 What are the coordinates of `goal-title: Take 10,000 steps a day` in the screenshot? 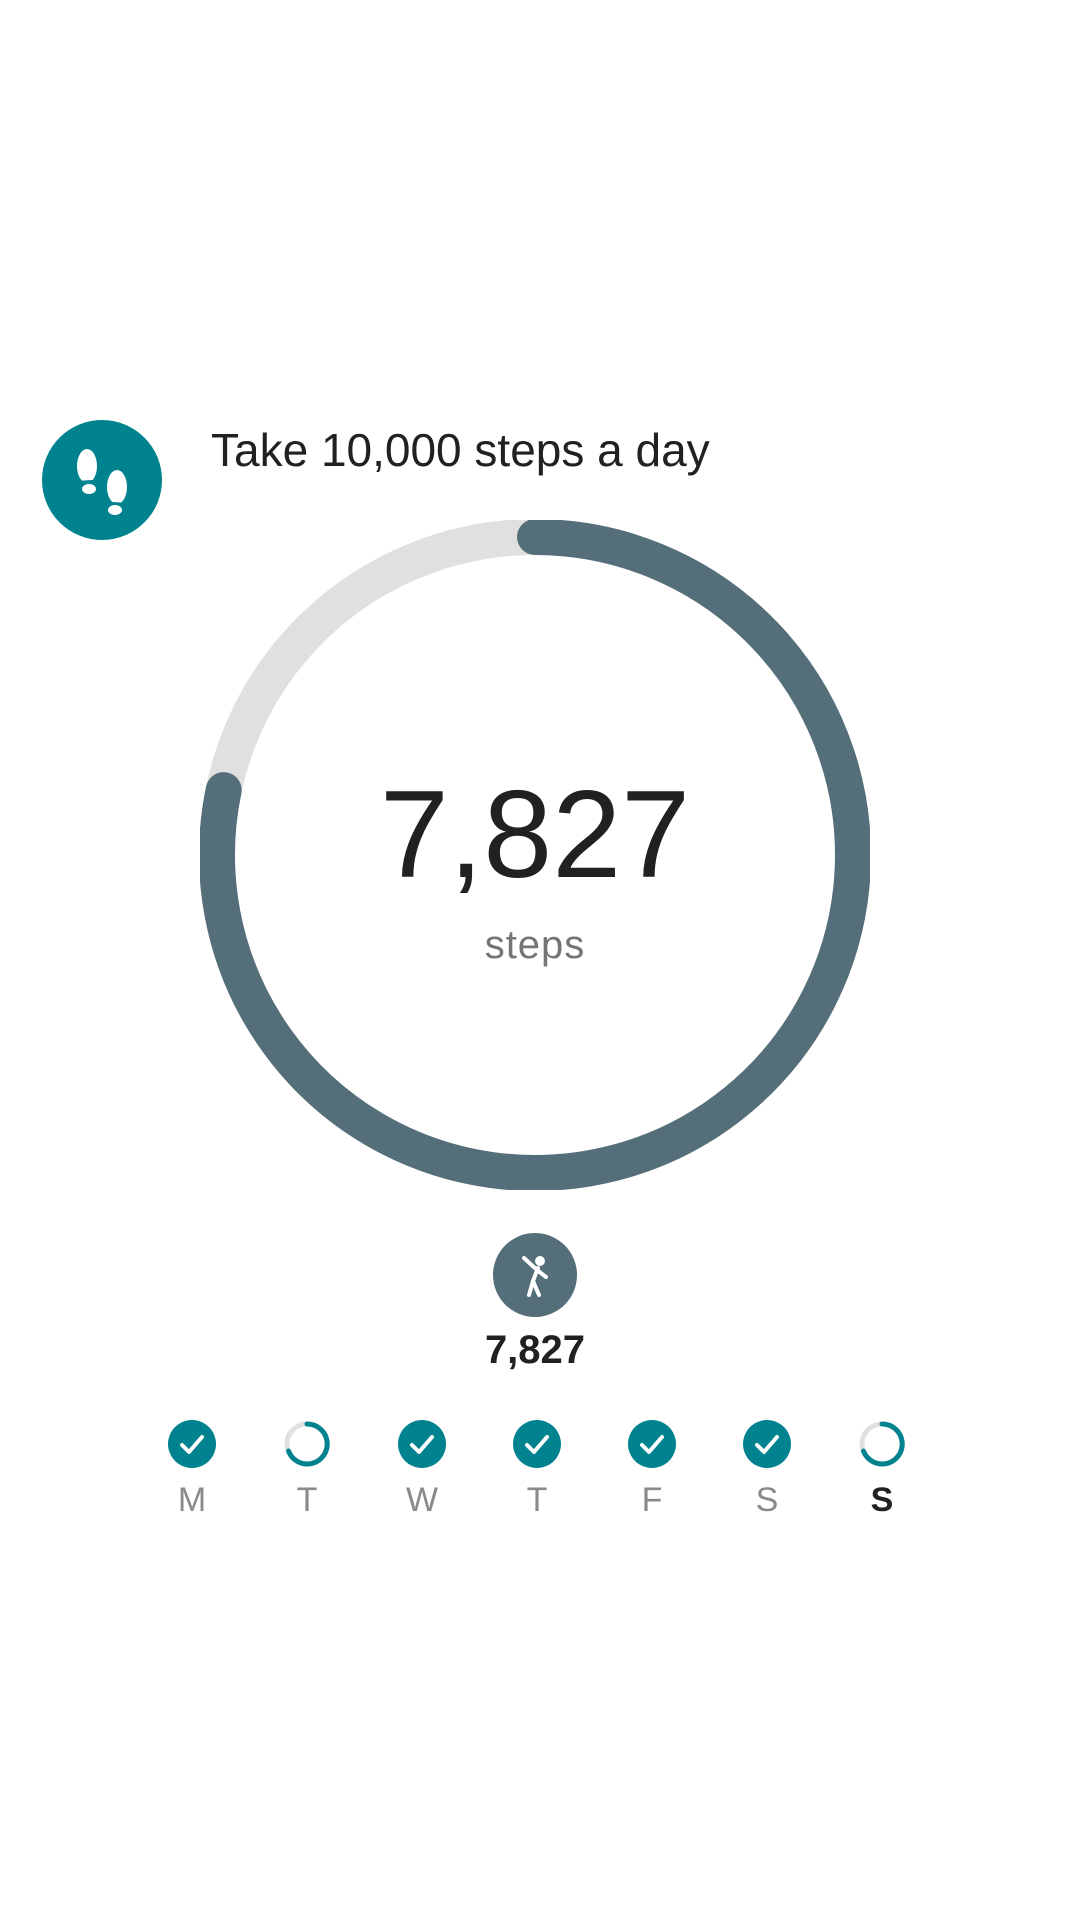 It's located at (460, 450).